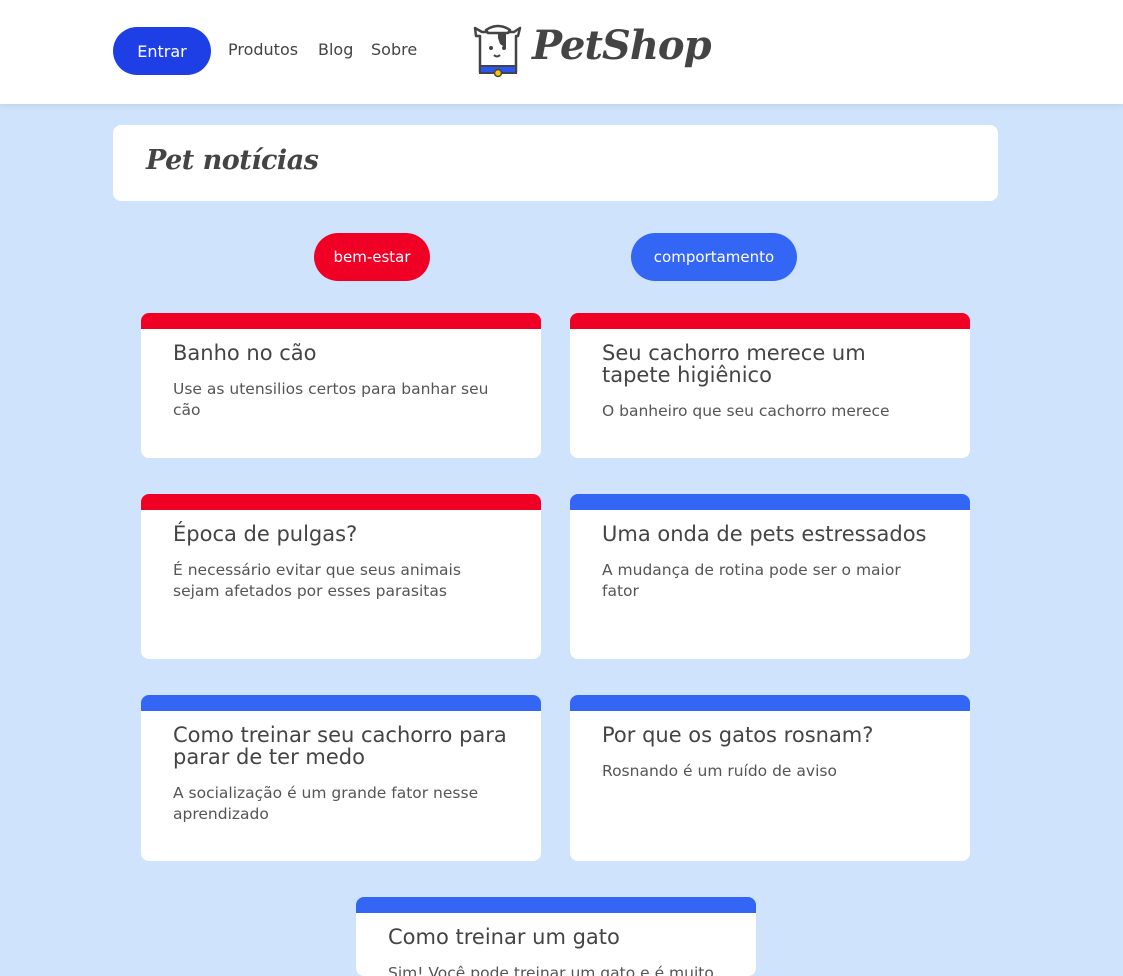 This screenshot has height=976, width=1123. Describe the element at coordinates (719, 771) in the screenshot. I see `card-description: Rosnando é um ruído de aviso` at that location.